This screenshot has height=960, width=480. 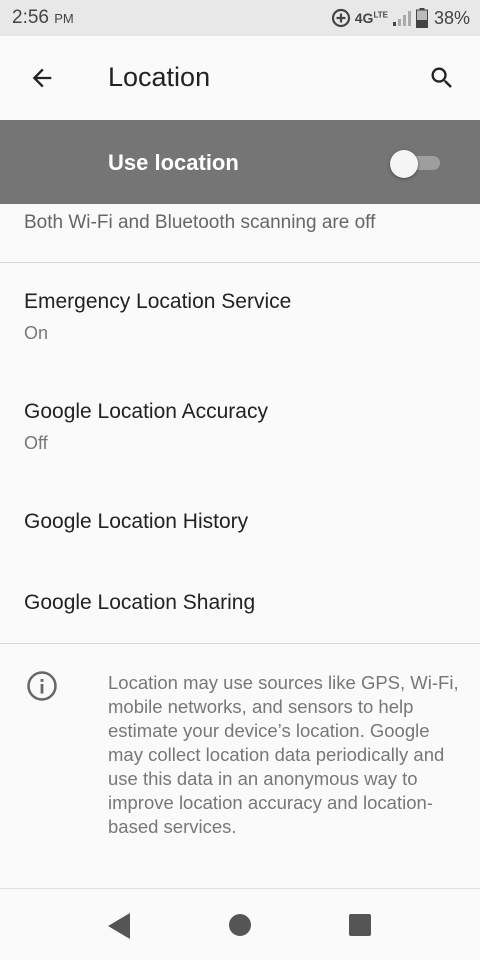 What do you see at coordinates (451, 17) in the screenshot?
I see `battery-percent: 38%` at bounding box center [451, 17].